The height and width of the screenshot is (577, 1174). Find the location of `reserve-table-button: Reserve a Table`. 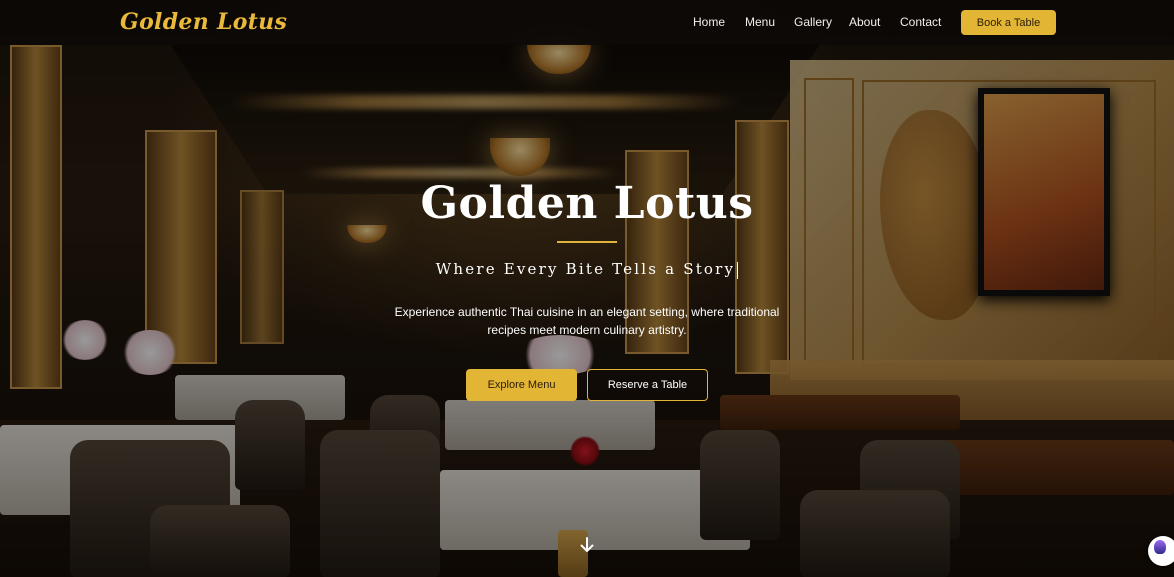

reserve-table-button: Reserve a Table is located at coordinates (647, 385).